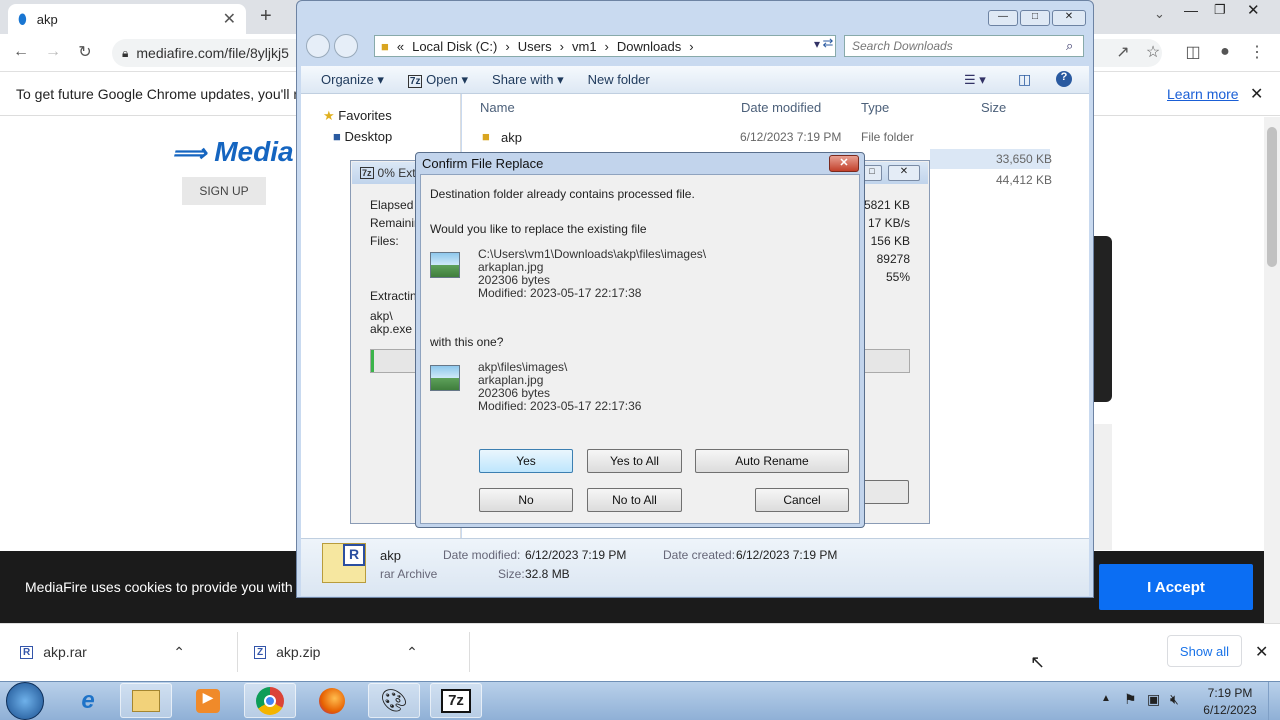  What do you see at coordinates (1103, 319) in the screenshot?
I see `download-panel-edge` at bounding box center [1103, 319].